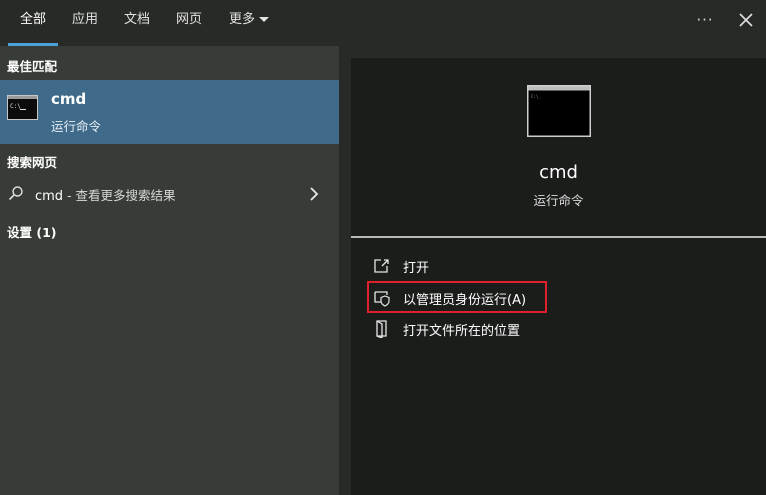 This screenshot has height=495, width=766. Describe the element at coordinates (705, 20) in the screenshot. I see `more-options-icon: ···` at that location.